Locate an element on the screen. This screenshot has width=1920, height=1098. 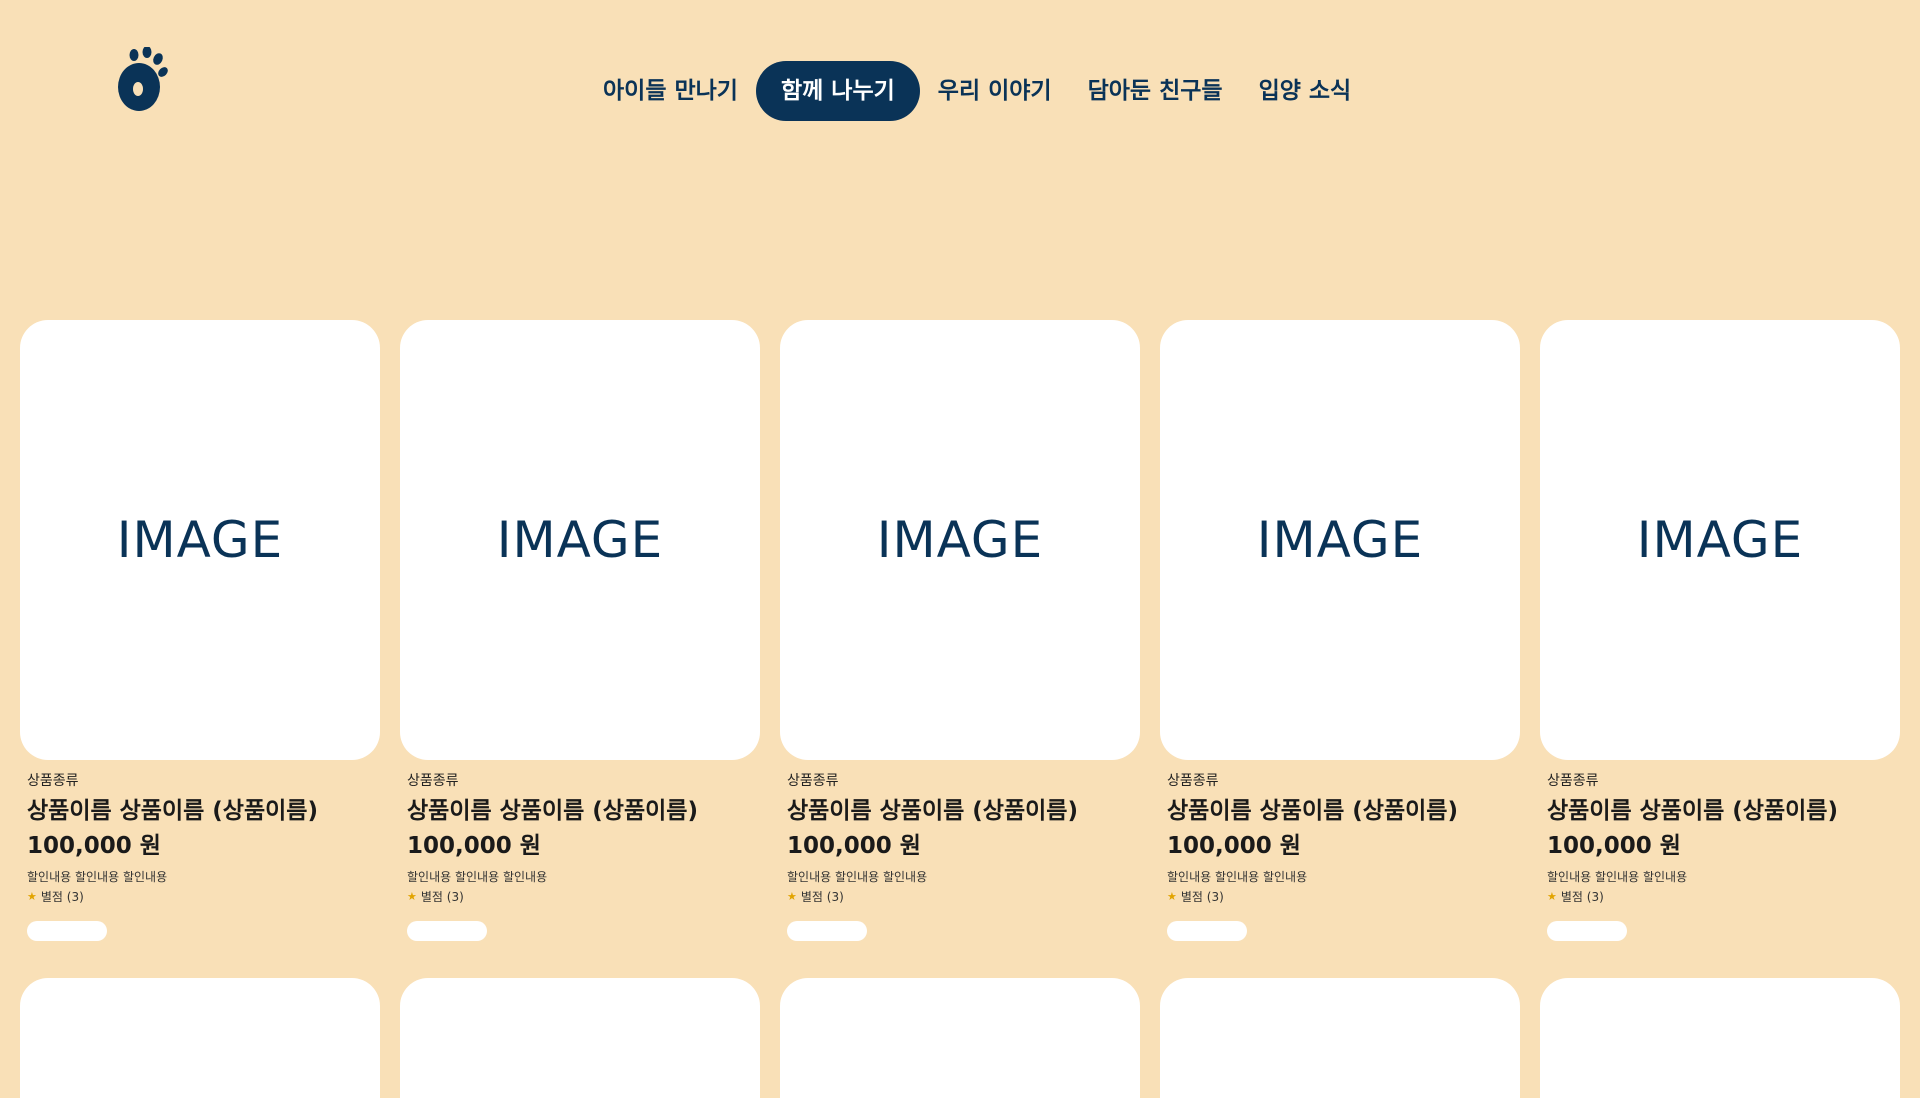
header: 아이들 만나기 함께 나누기 우리 이야기 담아둔 친구들 입양 소식 is located at coordinates (960, 80).